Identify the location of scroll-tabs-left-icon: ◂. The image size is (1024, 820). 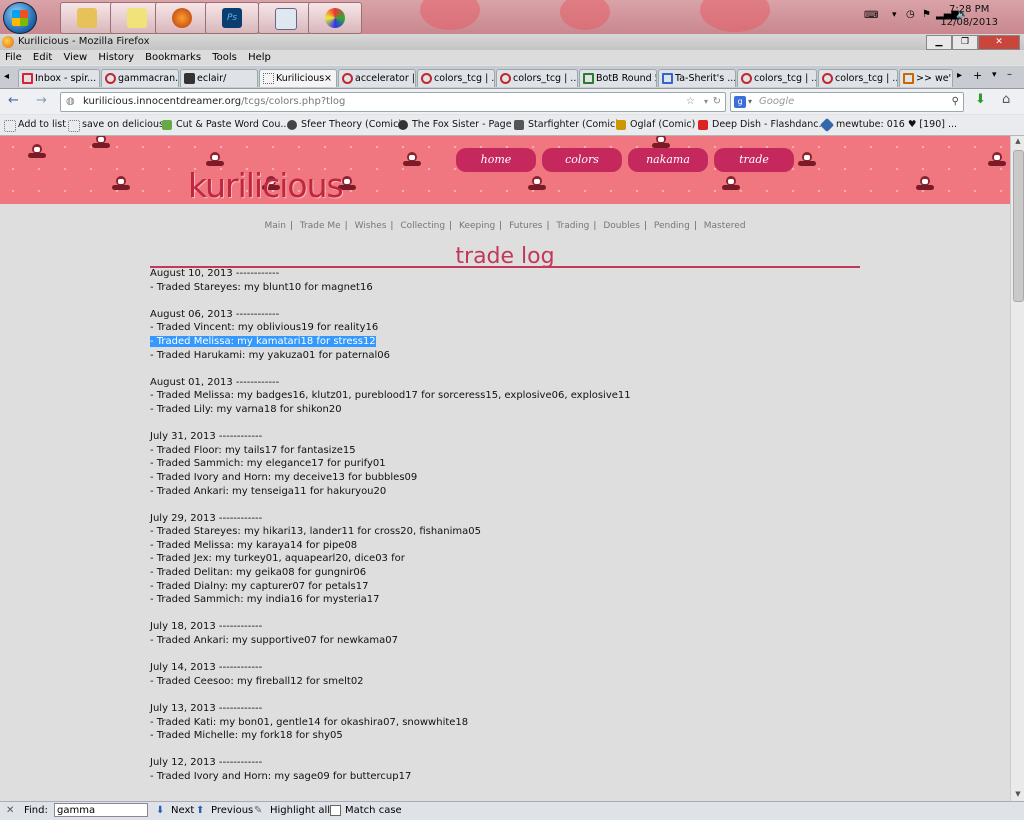
(6, 76).